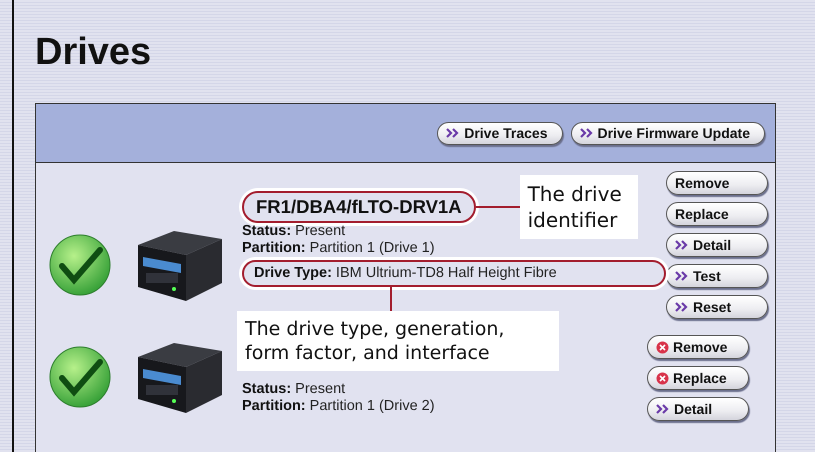  Describe the element at coordinates (339, 248) in the screenshot. I see `drive-detail-text: Partition: Partition 1 (Drive 1)` at that location.